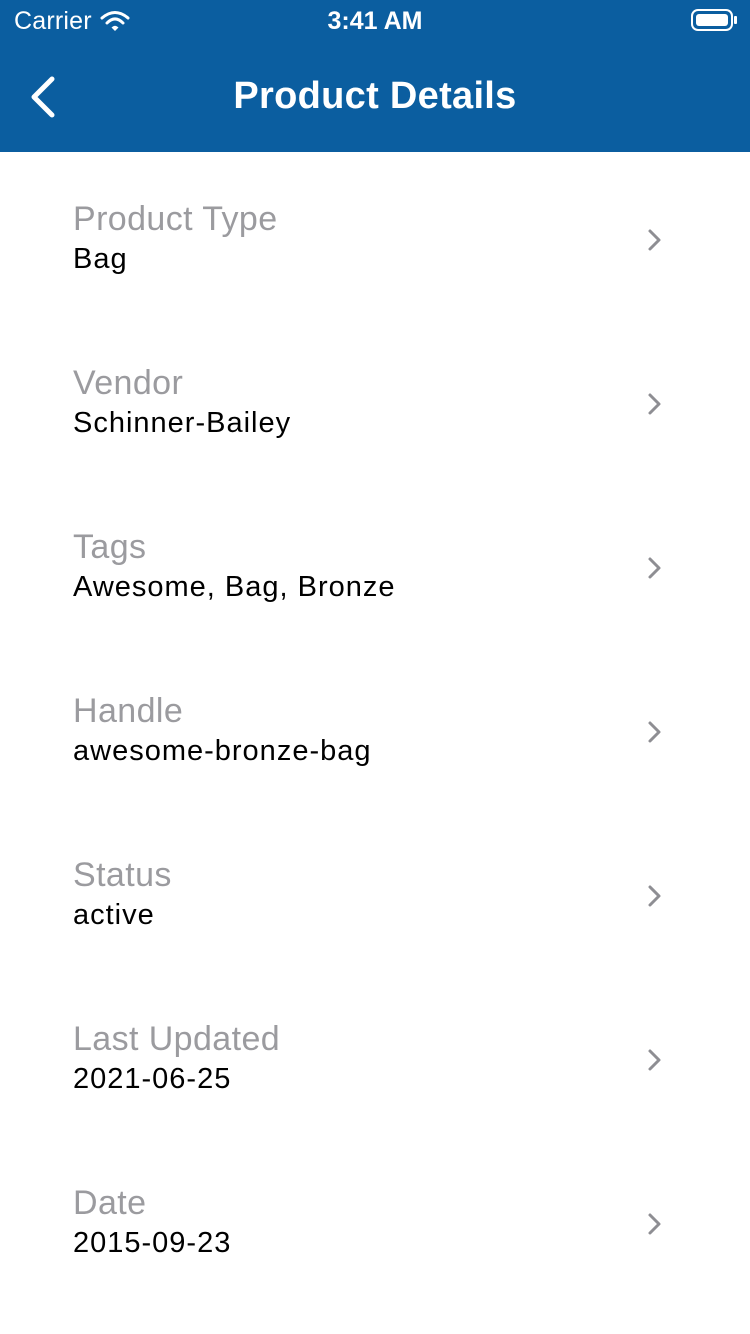 This screenshot has height=1334, width=750. What do you see at coordinates (177, 1039) in the screenshot?
I see `detail-label: Last Updated` at bounding box center [177, 1039].